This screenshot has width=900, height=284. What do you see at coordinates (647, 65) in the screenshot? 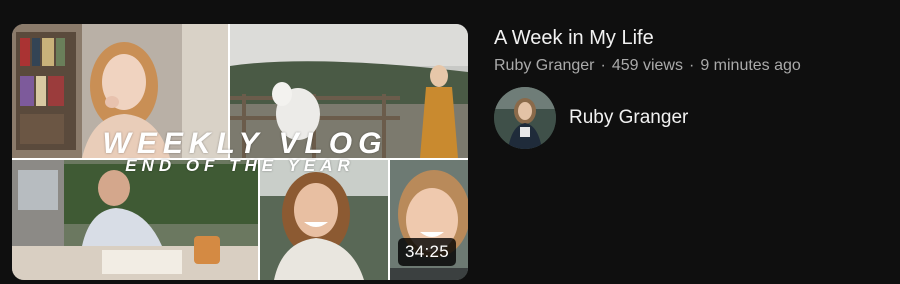
I see `view-count: 459 views` at bounding box center [647, 65].